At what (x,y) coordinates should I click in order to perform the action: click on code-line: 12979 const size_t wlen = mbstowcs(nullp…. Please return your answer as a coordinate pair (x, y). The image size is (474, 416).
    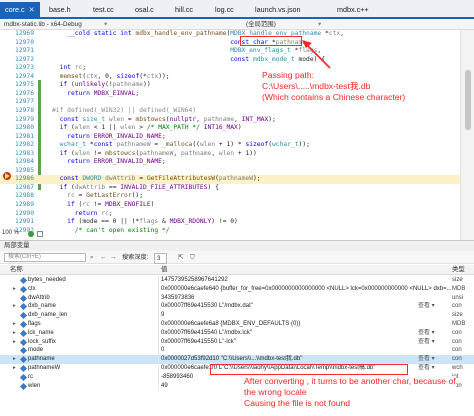
    Looking at the image, I should click on (230, 120).